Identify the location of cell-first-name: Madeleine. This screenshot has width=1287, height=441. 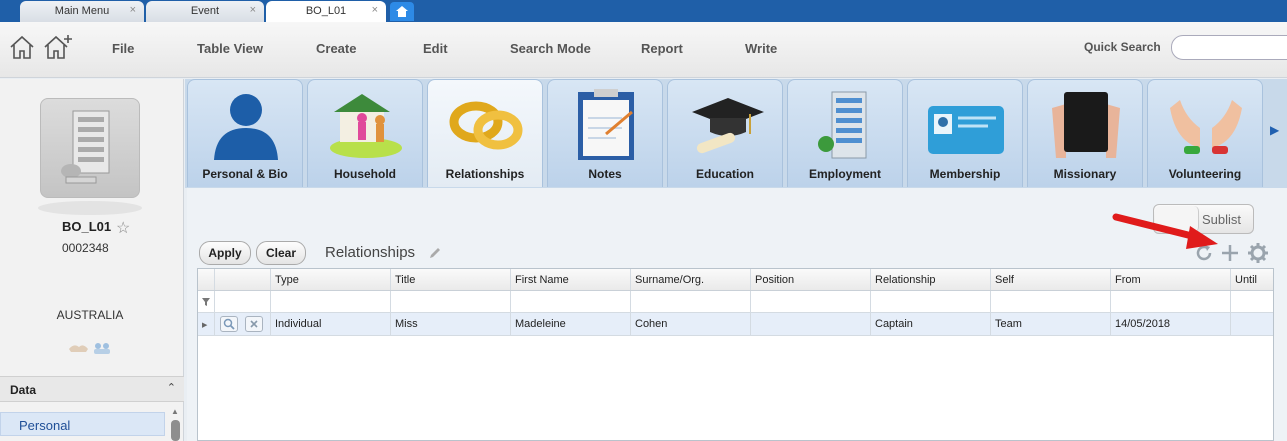
(571, 324).